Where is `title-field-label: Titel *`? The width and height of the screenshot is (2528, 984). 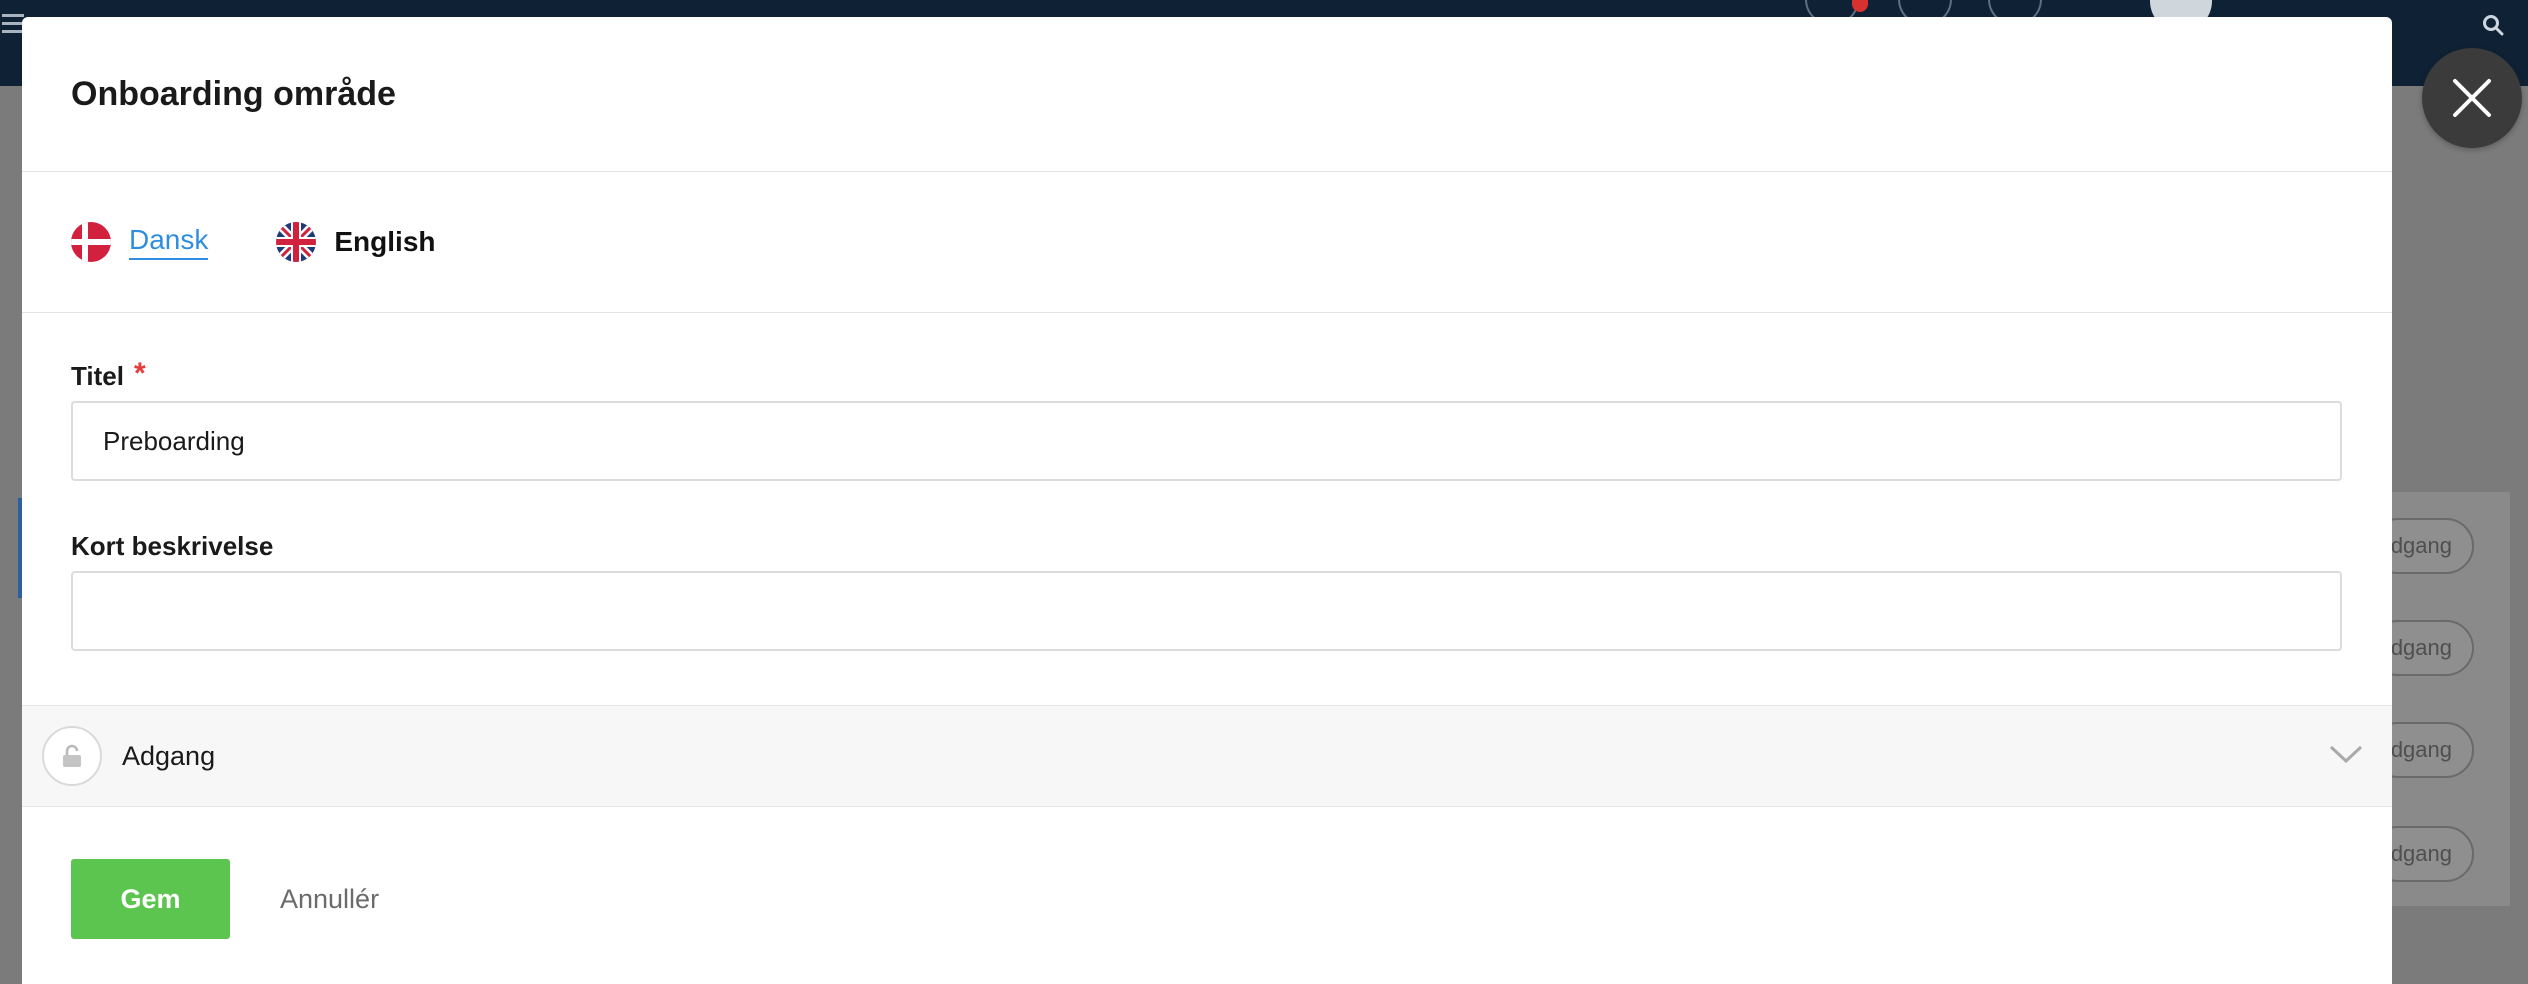
title-field-label: Titel * is located at coordinates (1207, 376).